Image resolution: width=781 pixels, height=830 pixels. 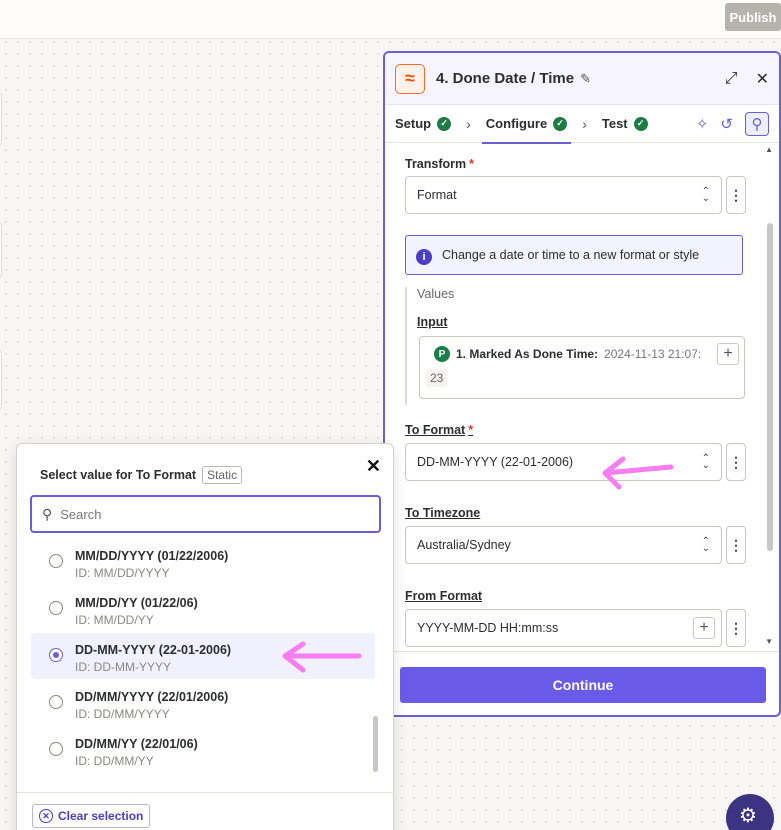 I want to click on to-format-label: To Format *, so click(x=439, y=430).